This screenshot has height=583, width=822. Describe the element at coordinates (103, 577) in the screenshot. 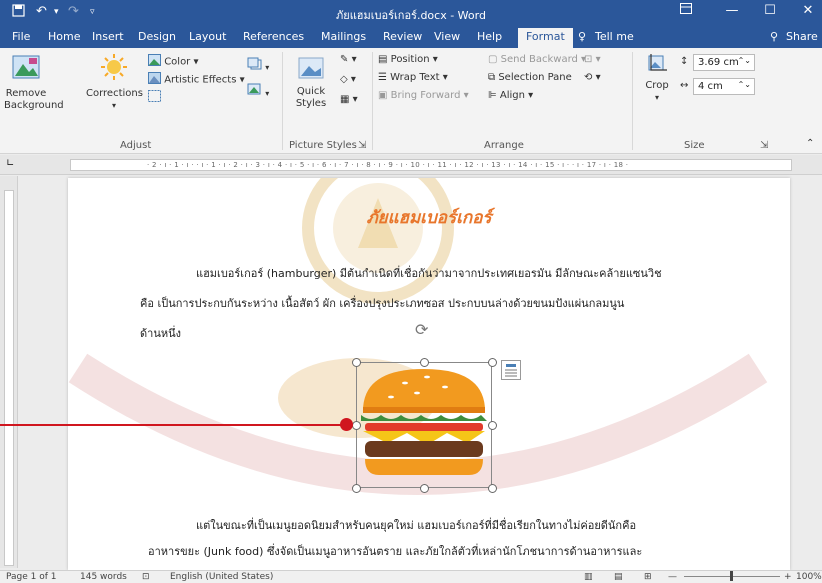

I see `word-count: 145 words` at that location.